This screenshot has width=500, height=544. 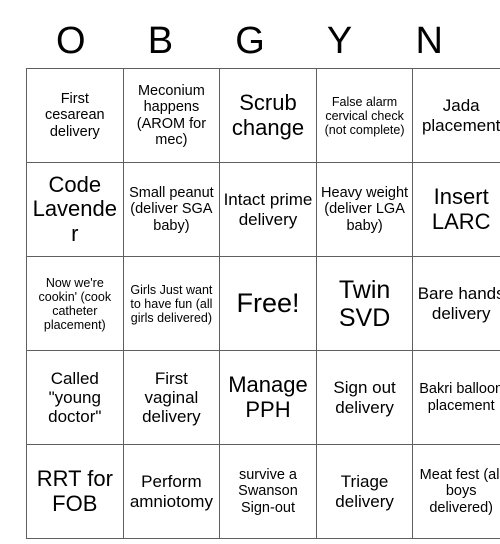 I want to click on bingo-cell-1-4: Insert LARC, so click(x=456, y=209).